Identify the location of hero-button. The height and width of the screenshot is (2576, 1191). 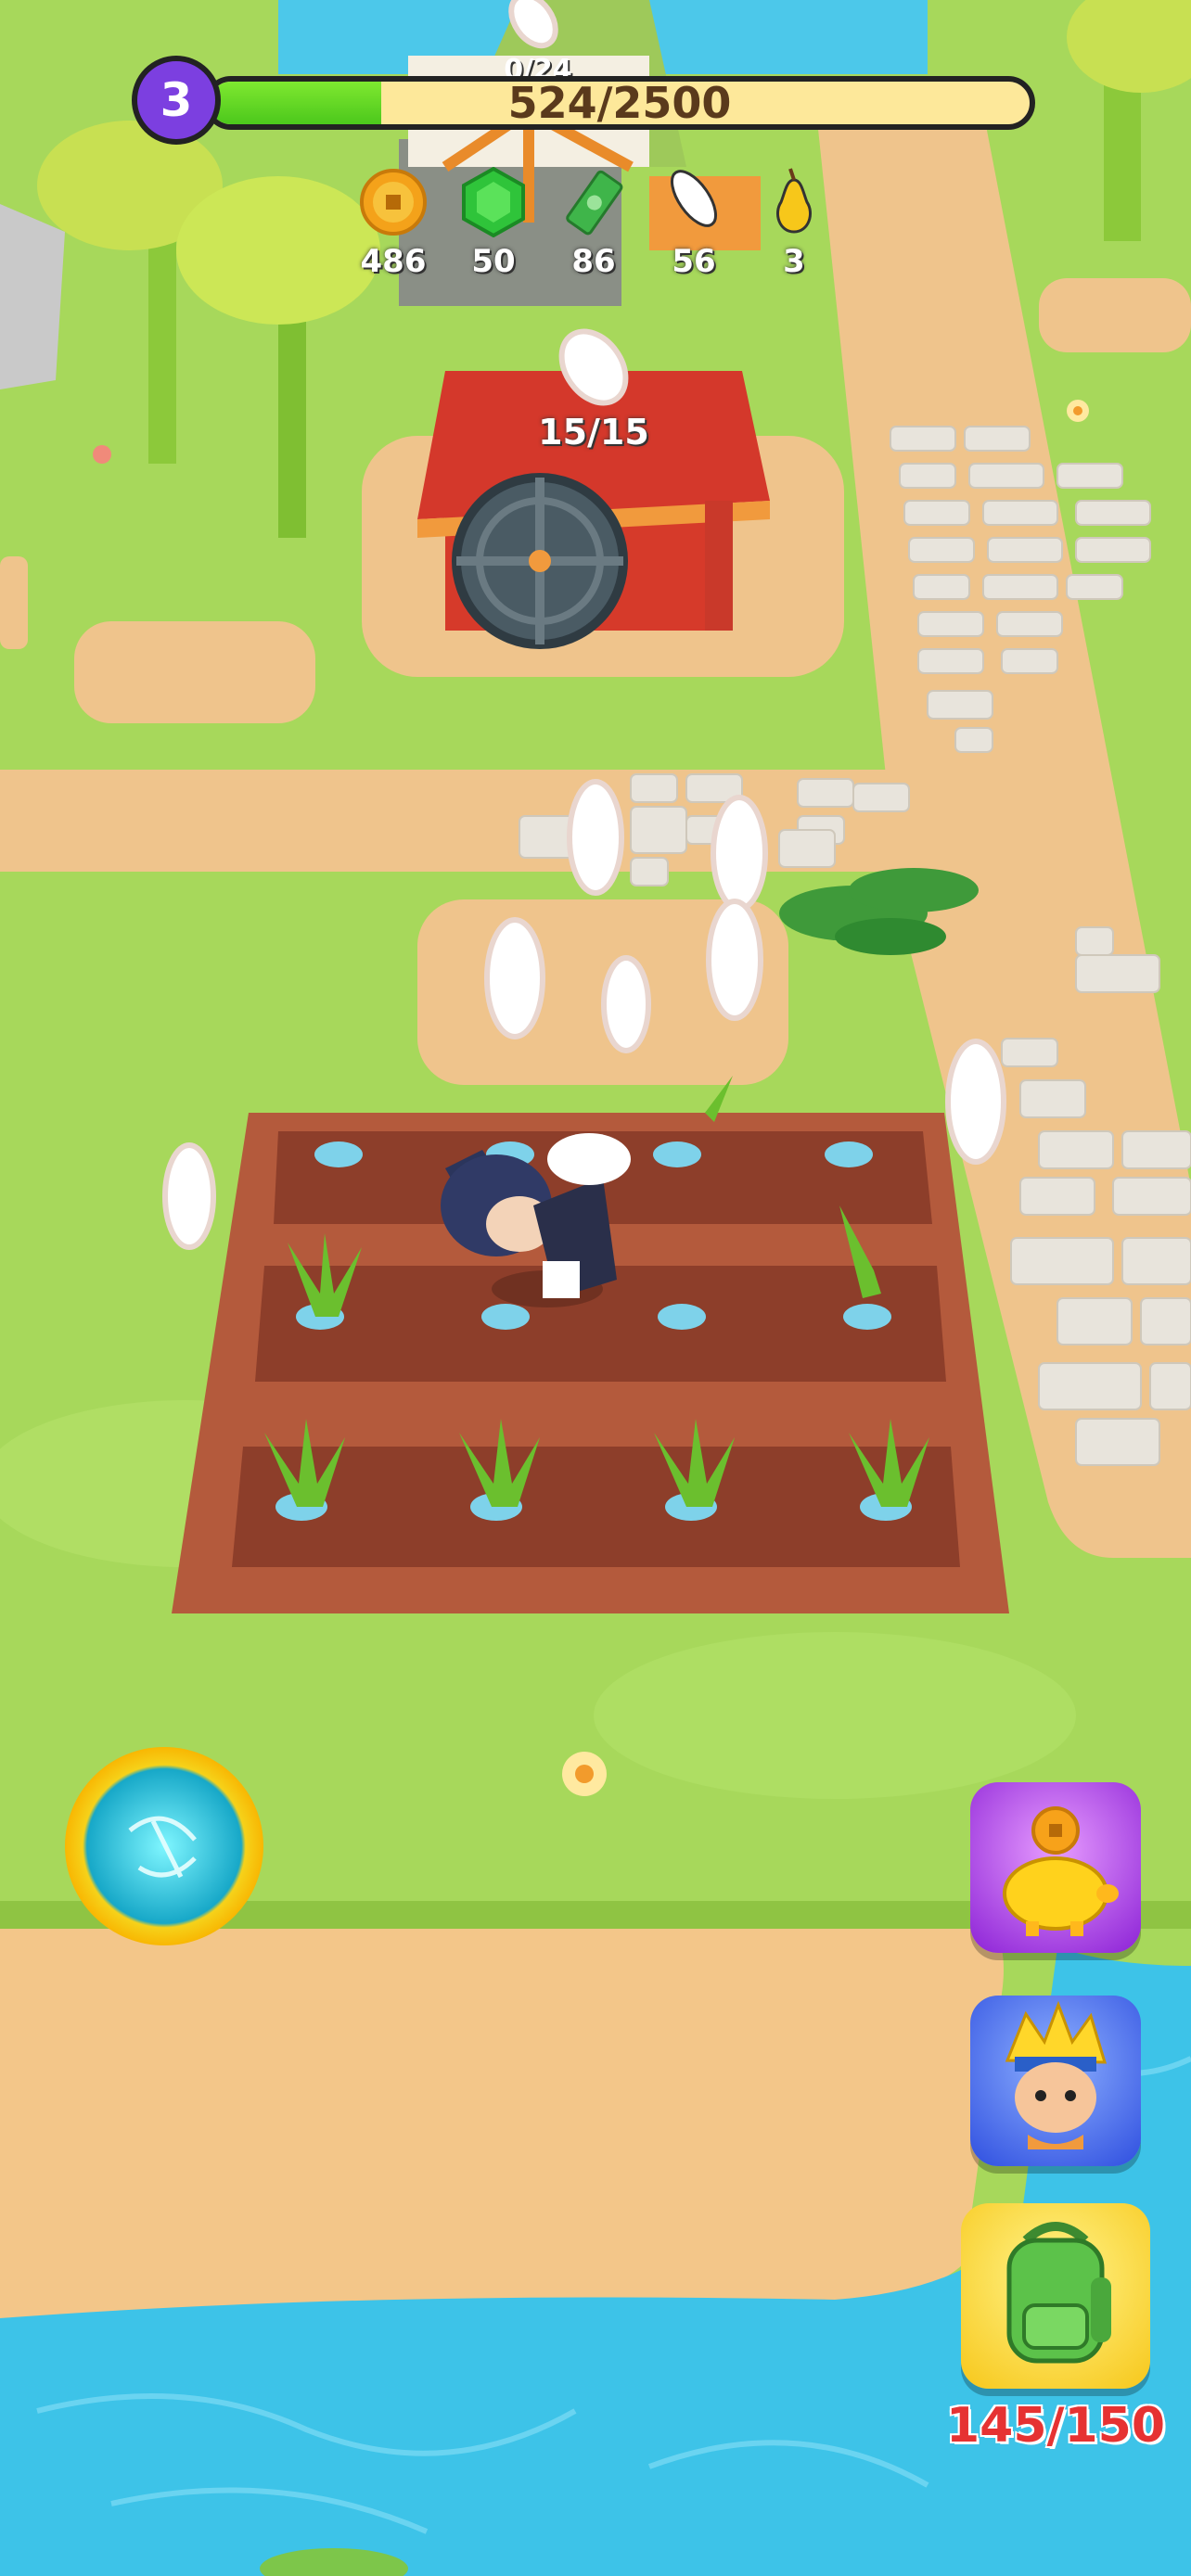
(1055, 2081).